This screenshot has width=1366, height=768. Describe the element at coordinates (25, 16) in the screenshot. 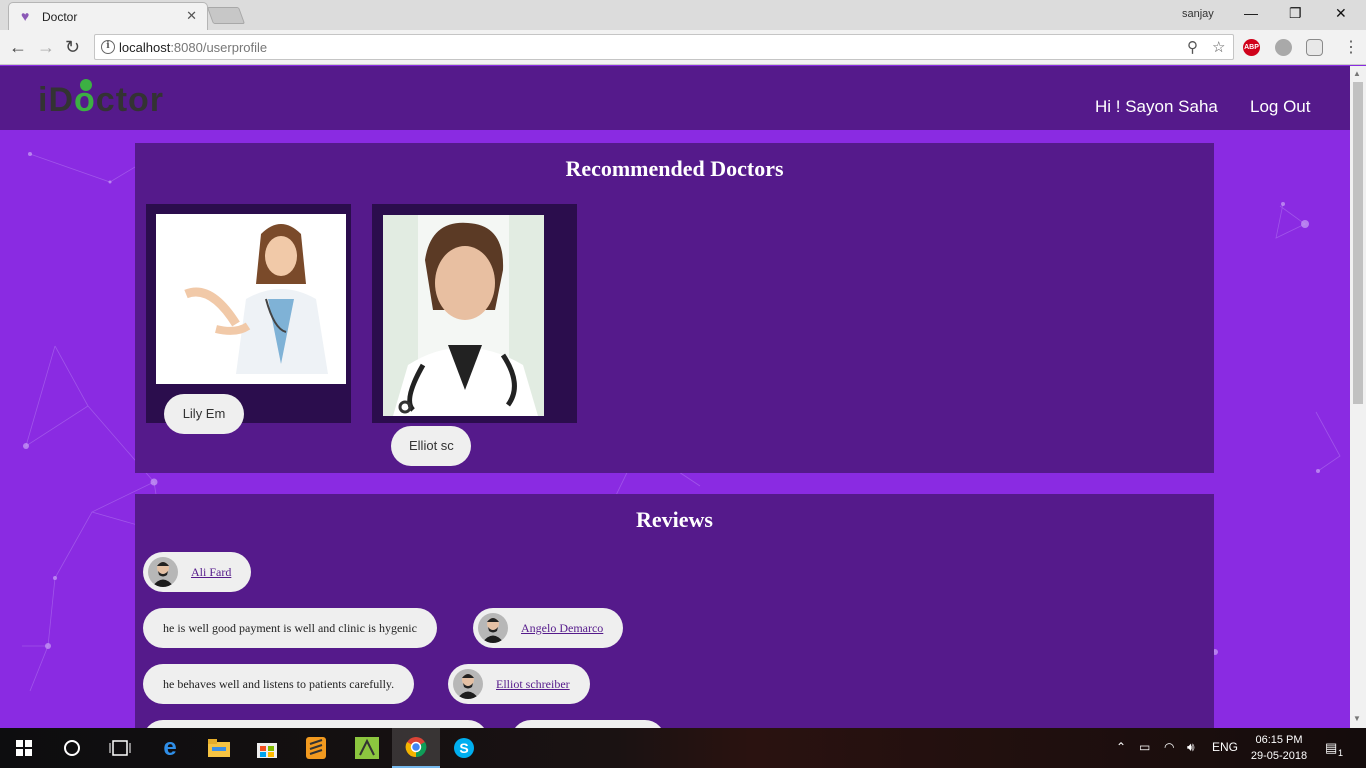

I see `heart-favicon-icon: ♥` at that location.